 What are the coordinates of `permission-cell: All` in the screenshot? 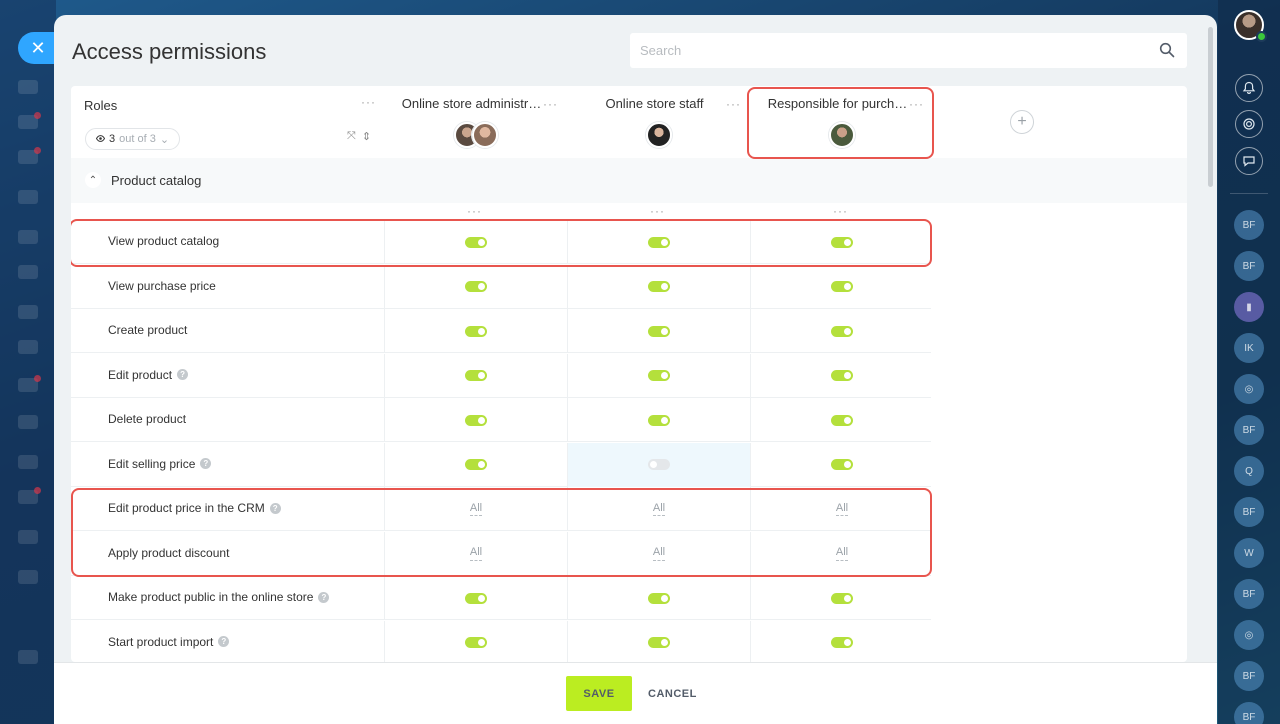 It's located at (658, 509).